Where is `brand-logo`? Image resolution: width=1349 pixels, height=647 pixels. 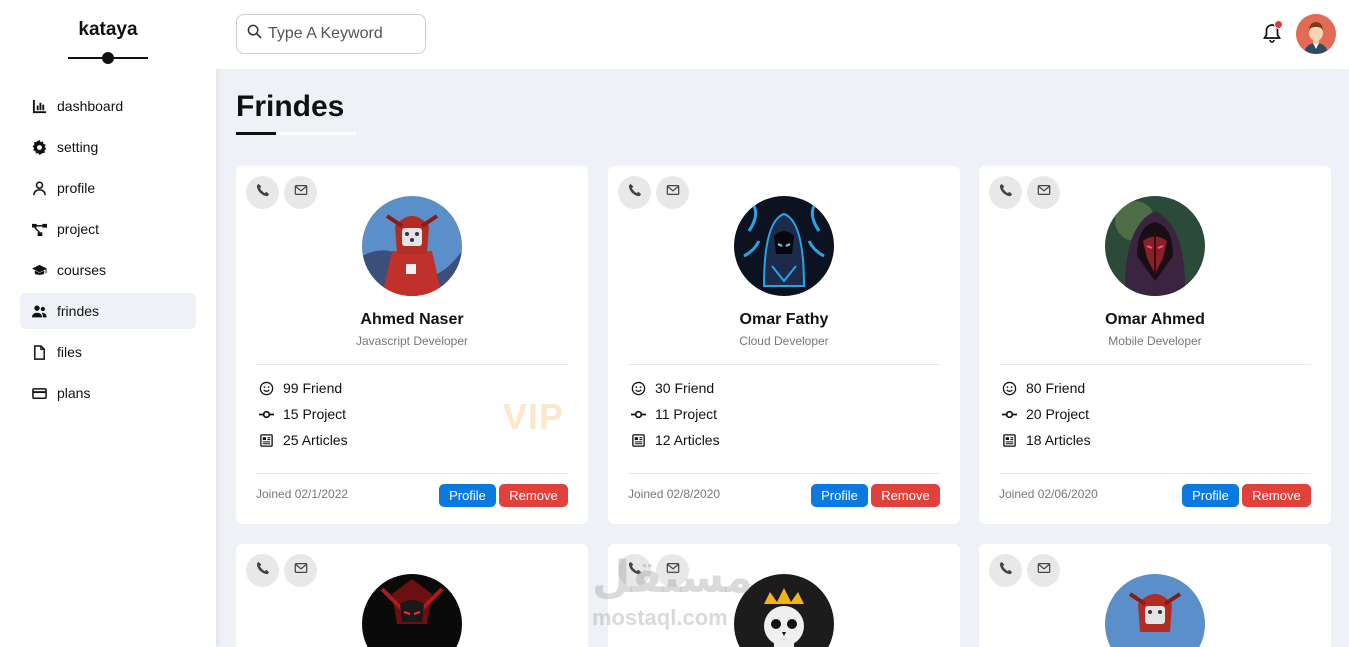 brand-logo is located at coordinates (108, 58).